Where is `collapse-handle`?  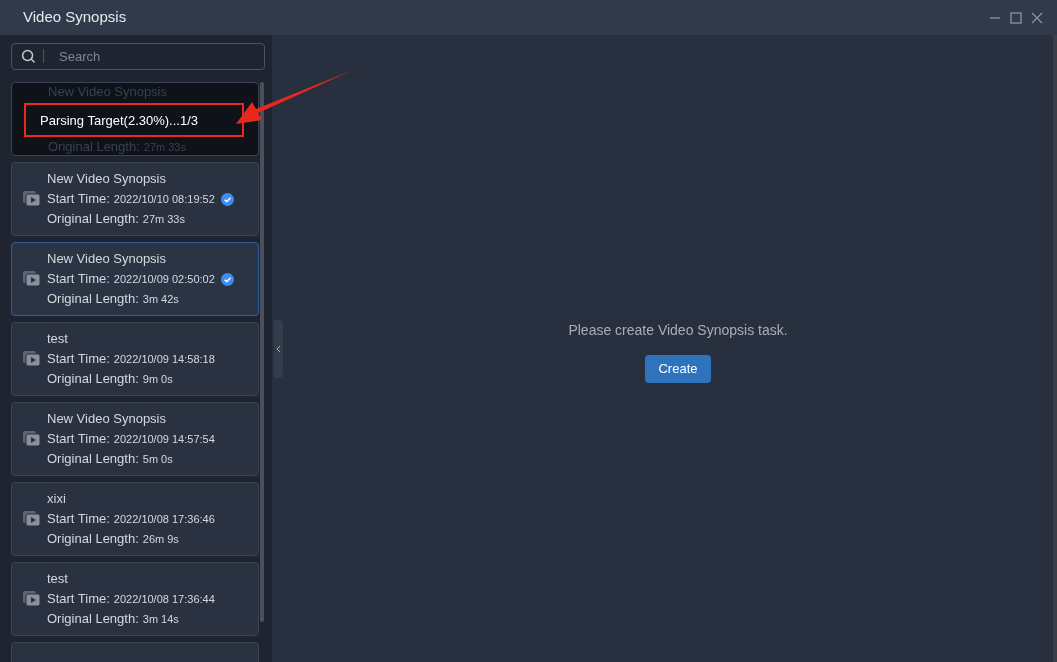
collapse-handle is located at coordinates (278, 348).